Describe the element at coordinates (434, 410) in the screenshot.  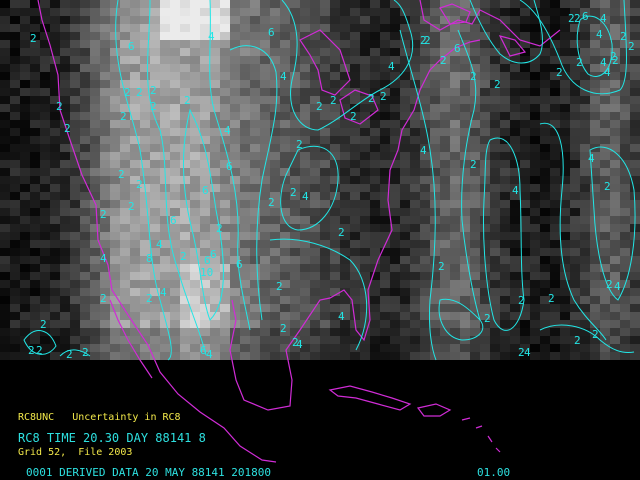
I see `hispaniola` at that location.